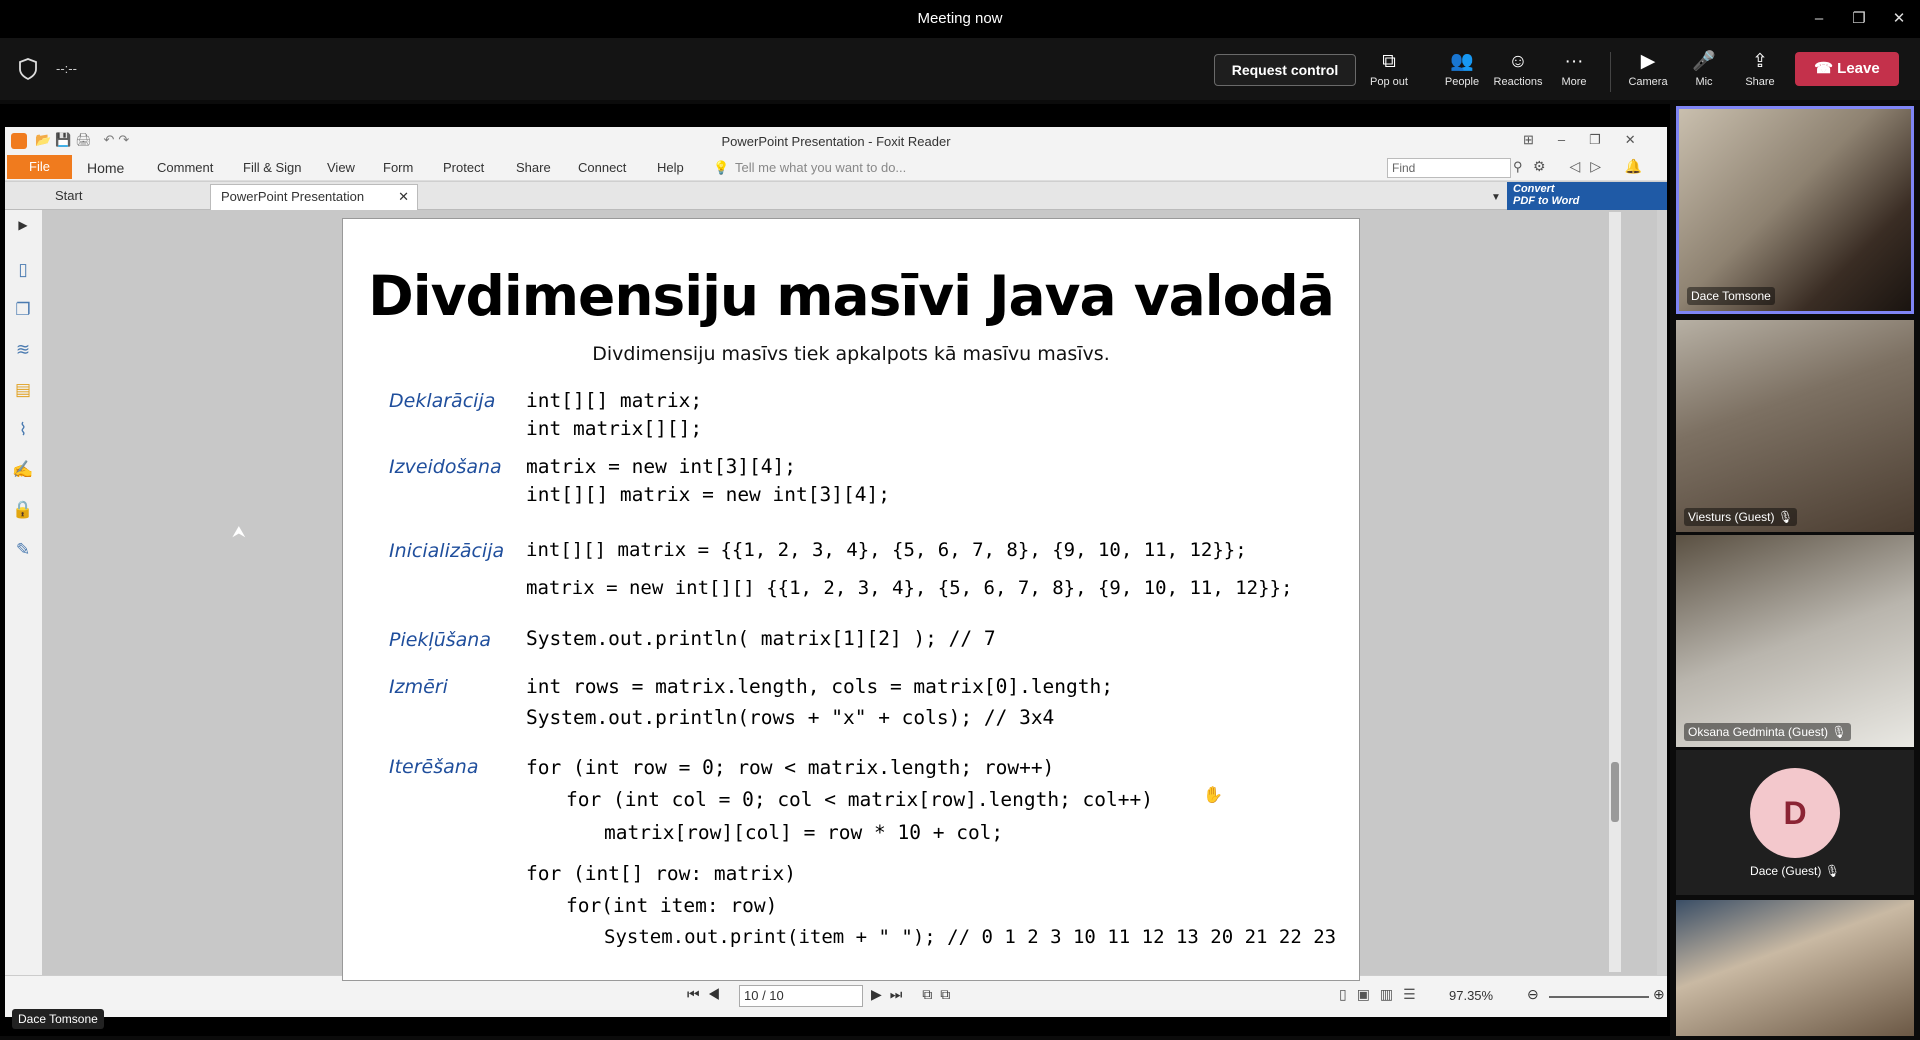  What do you see at coordinates (39, 167) in the screenshot?
I see `menu-file: File` at bounding box center [39, 167].